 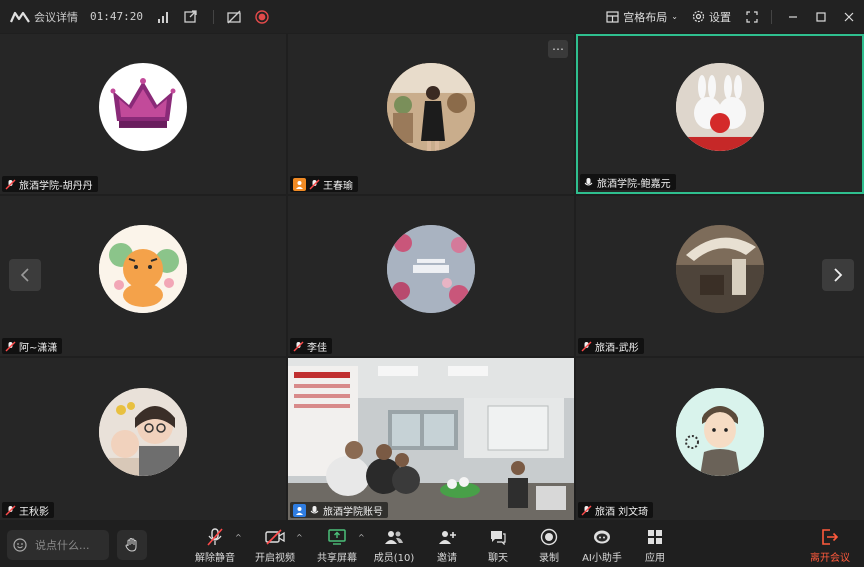 I want to click on unmute-label: 解除静音, so click(x=215, y=558).